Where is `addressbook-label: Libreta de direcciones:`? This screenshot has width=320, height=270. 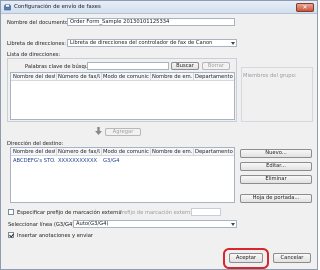 addressbook-label: Libreta de direcciones: is located at coordinates (37, 44).